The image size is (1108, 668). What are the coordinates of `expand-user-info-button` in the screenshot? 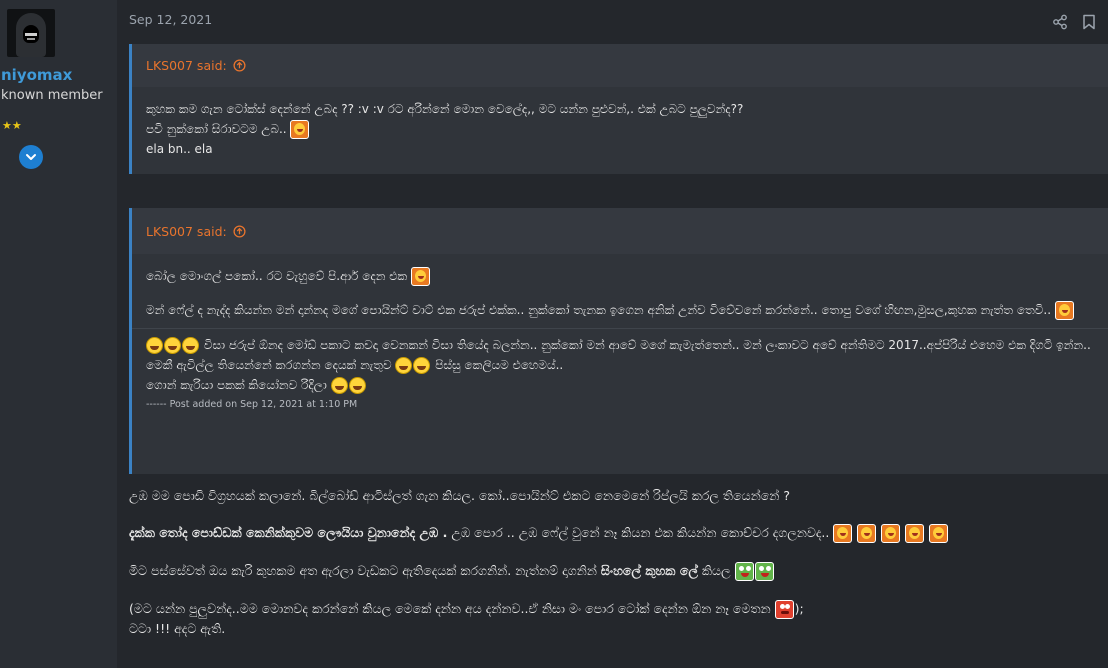 It's located at (31, 157).